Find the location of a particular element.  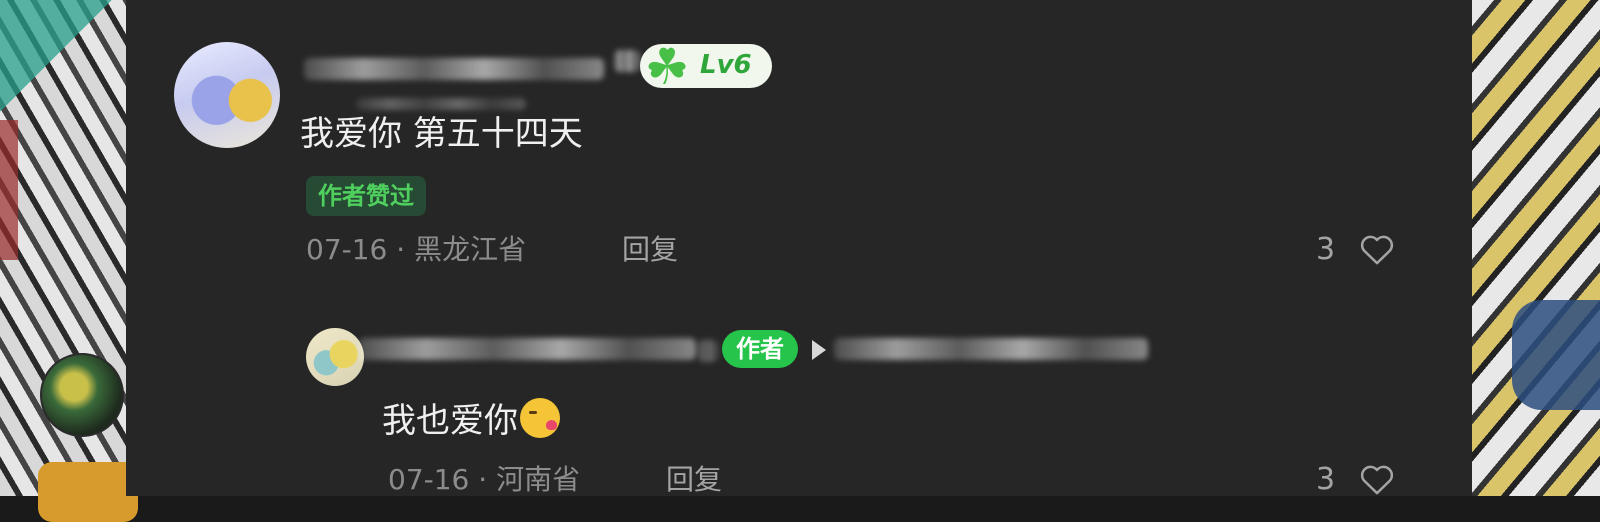

comment-location: 黑龙江省 is located at coordinates (470, 249).